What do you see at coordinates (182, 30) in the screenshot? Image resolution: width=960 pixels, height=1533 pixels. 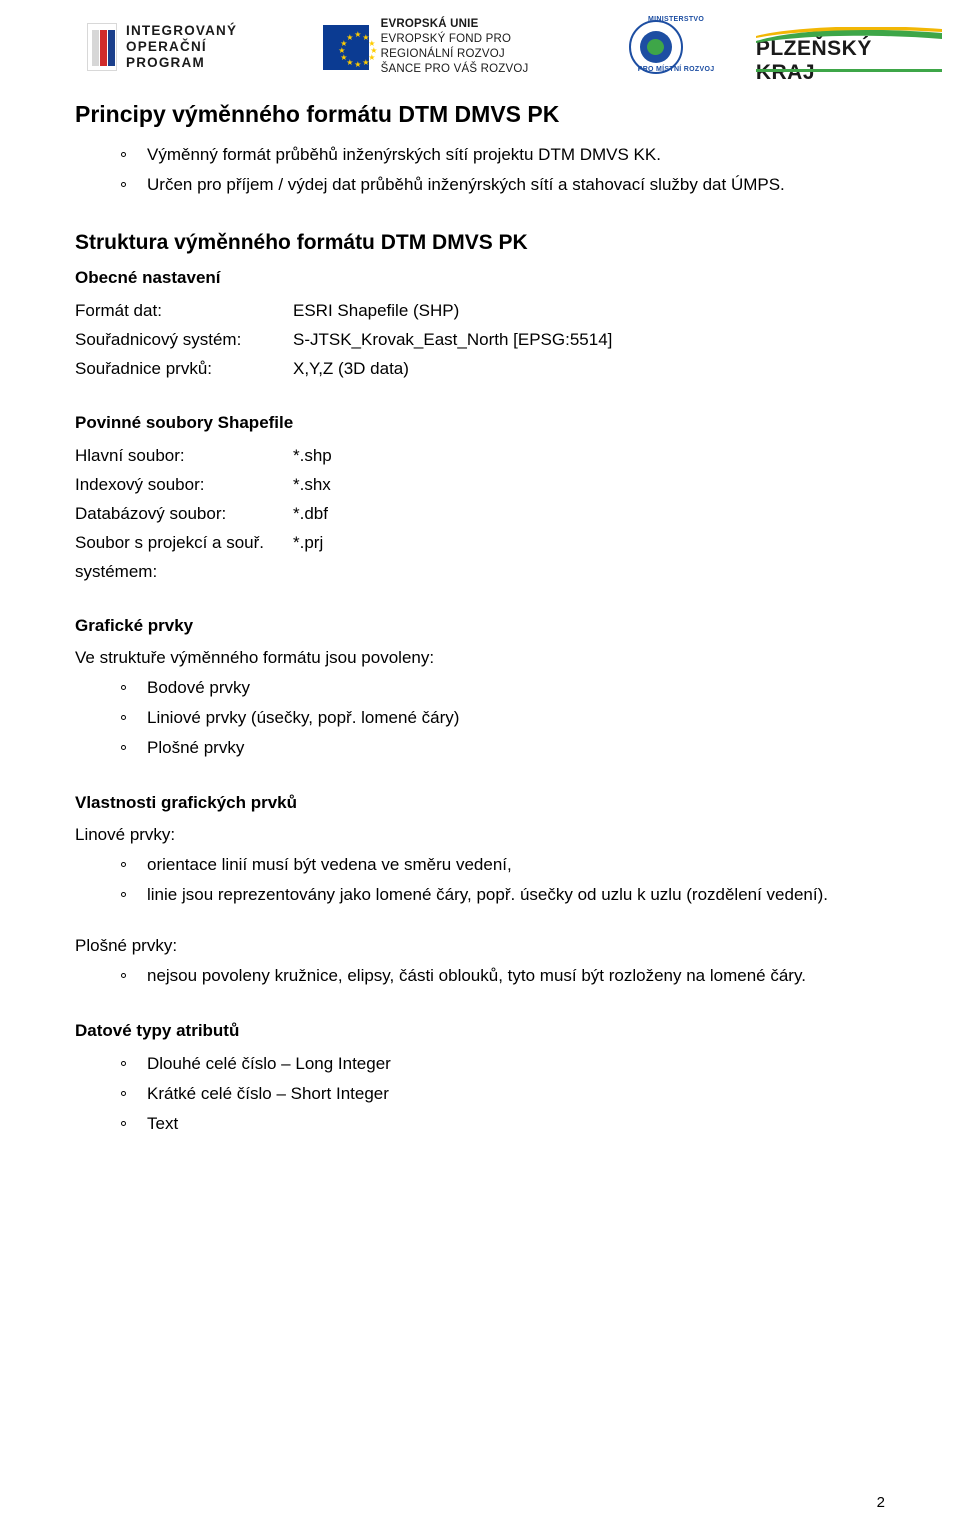 I see `iop-line-1: INTEGROVANÝ` at bounding box center [182, 30].